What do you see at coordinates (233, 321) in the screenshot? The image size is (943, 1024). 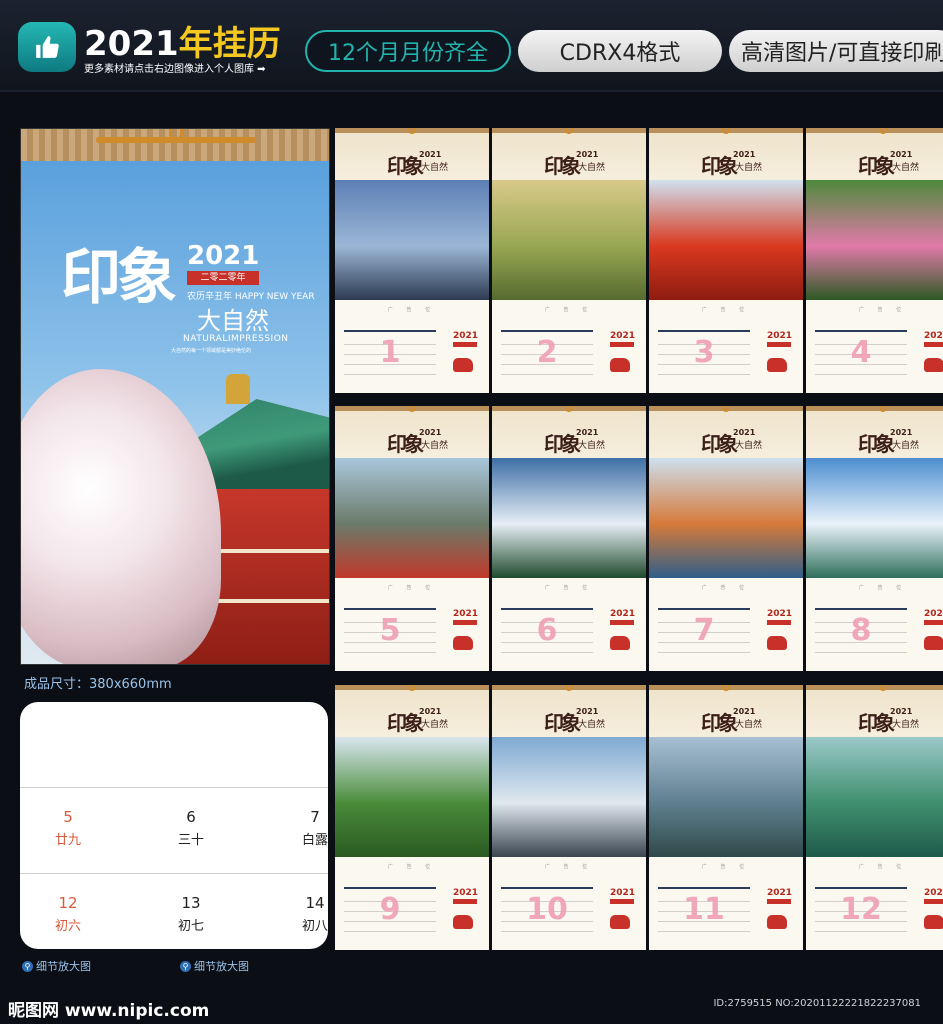 I see `cover-nature-title: 大自然` at bounding box center [233, 321].